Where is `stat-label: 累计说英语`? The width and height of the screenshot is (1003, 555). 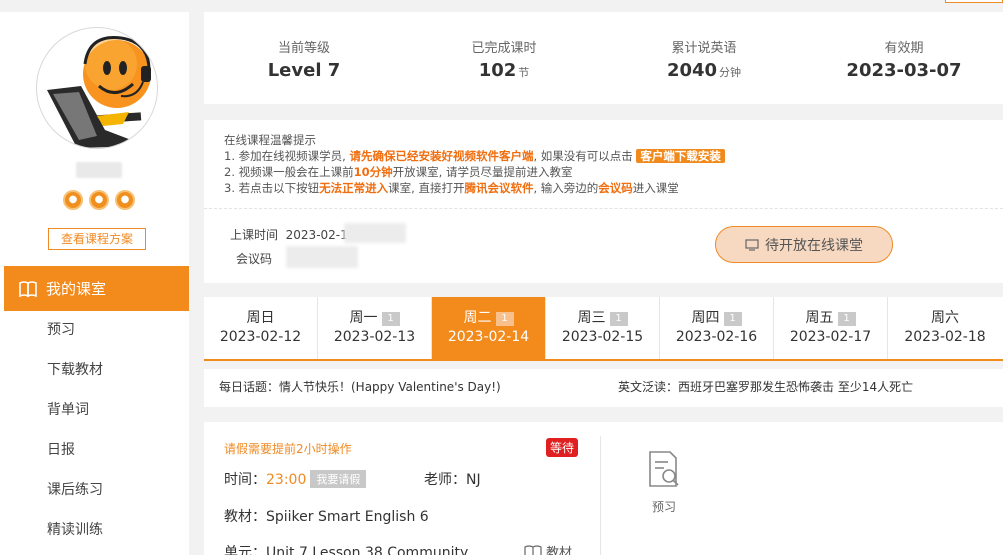 stat-label: 累计说英语 is located at coordinates (704, 48).